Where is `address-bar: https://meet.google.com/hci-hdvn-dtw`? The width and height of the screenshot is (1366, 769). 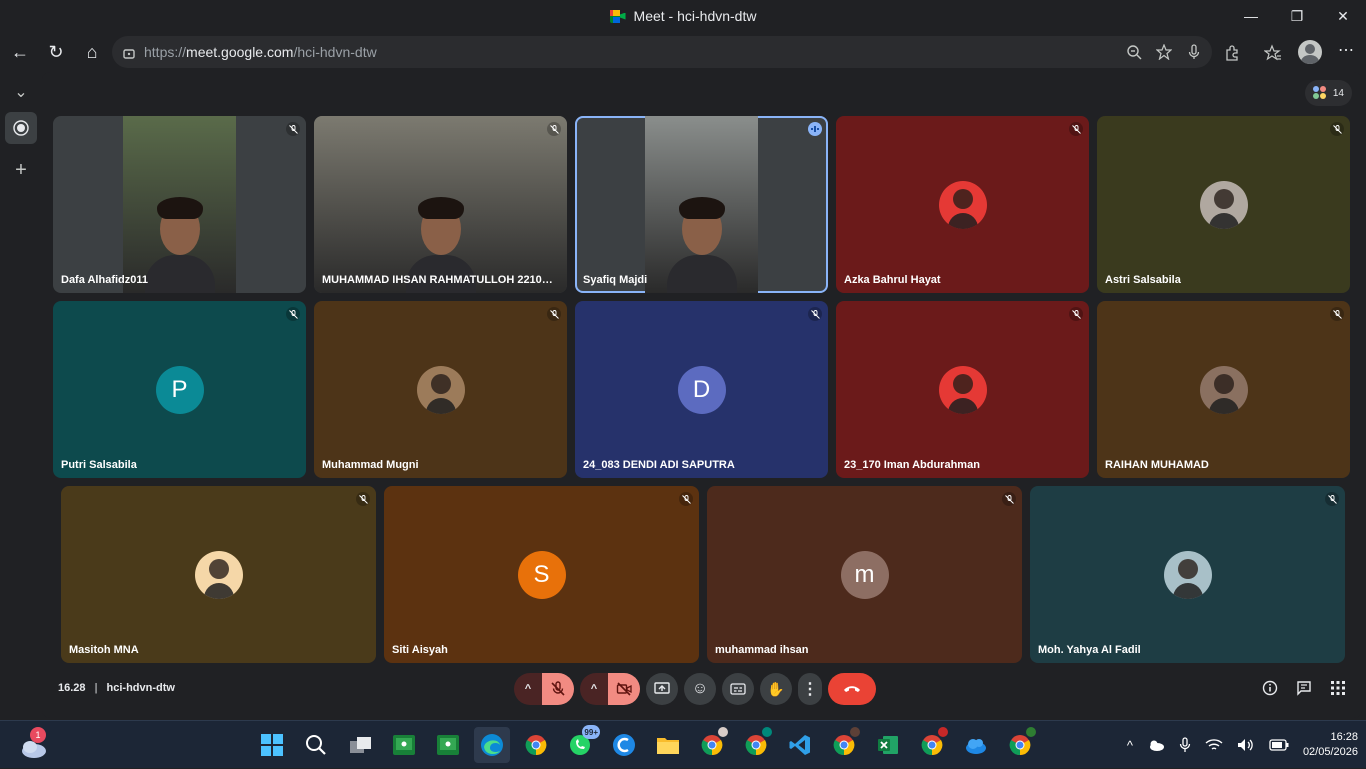 address-bar: https://meet.google.com/hci-hdvn-dtw is located at coordinates (662, 52).